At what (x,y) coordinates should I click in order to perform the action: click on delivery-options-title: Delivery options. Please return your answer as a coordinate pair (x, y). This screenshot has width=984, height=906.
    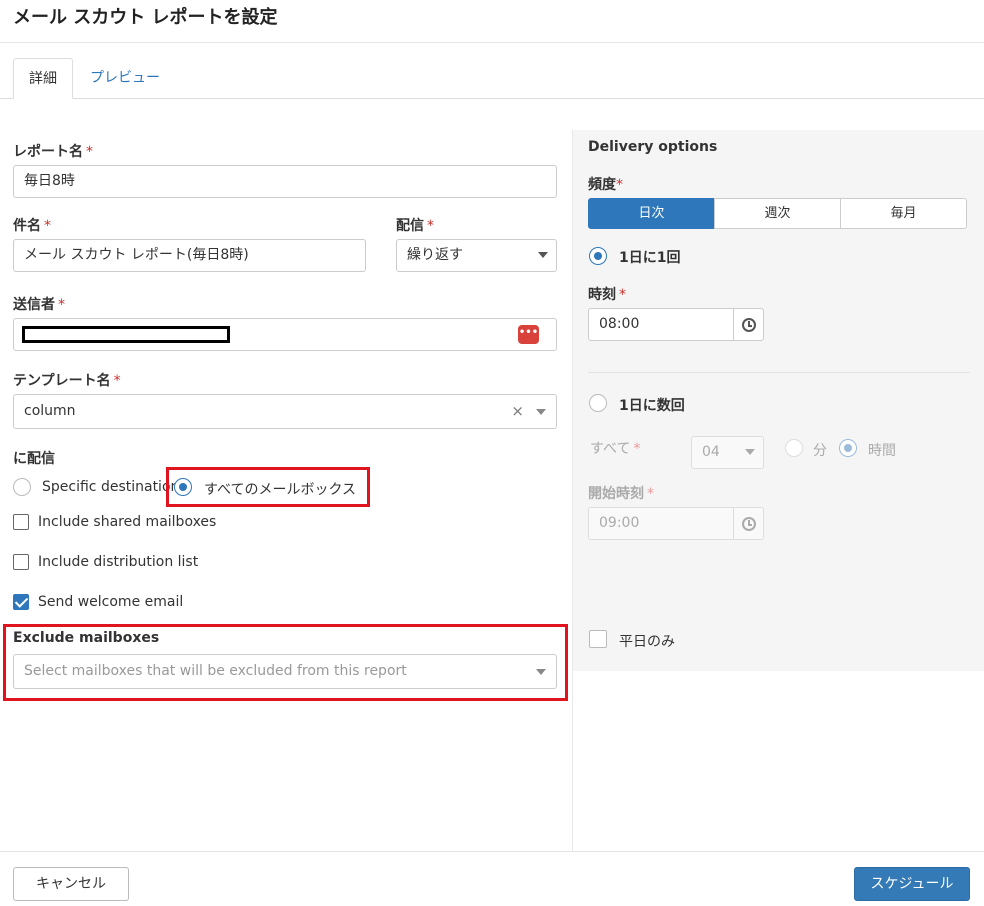
    Looking at the image, I should click on (653, 147).